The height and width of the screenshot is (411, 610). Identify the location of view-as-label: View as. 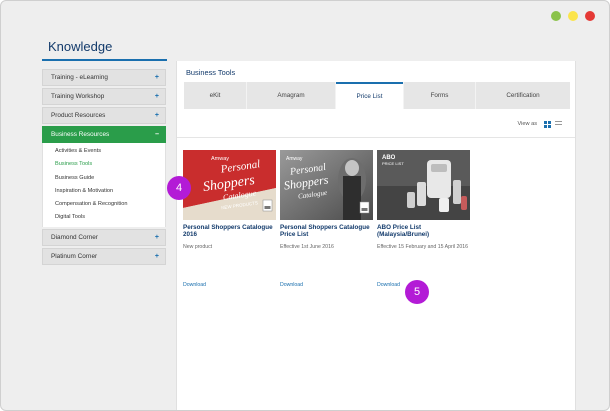
(527, 124).